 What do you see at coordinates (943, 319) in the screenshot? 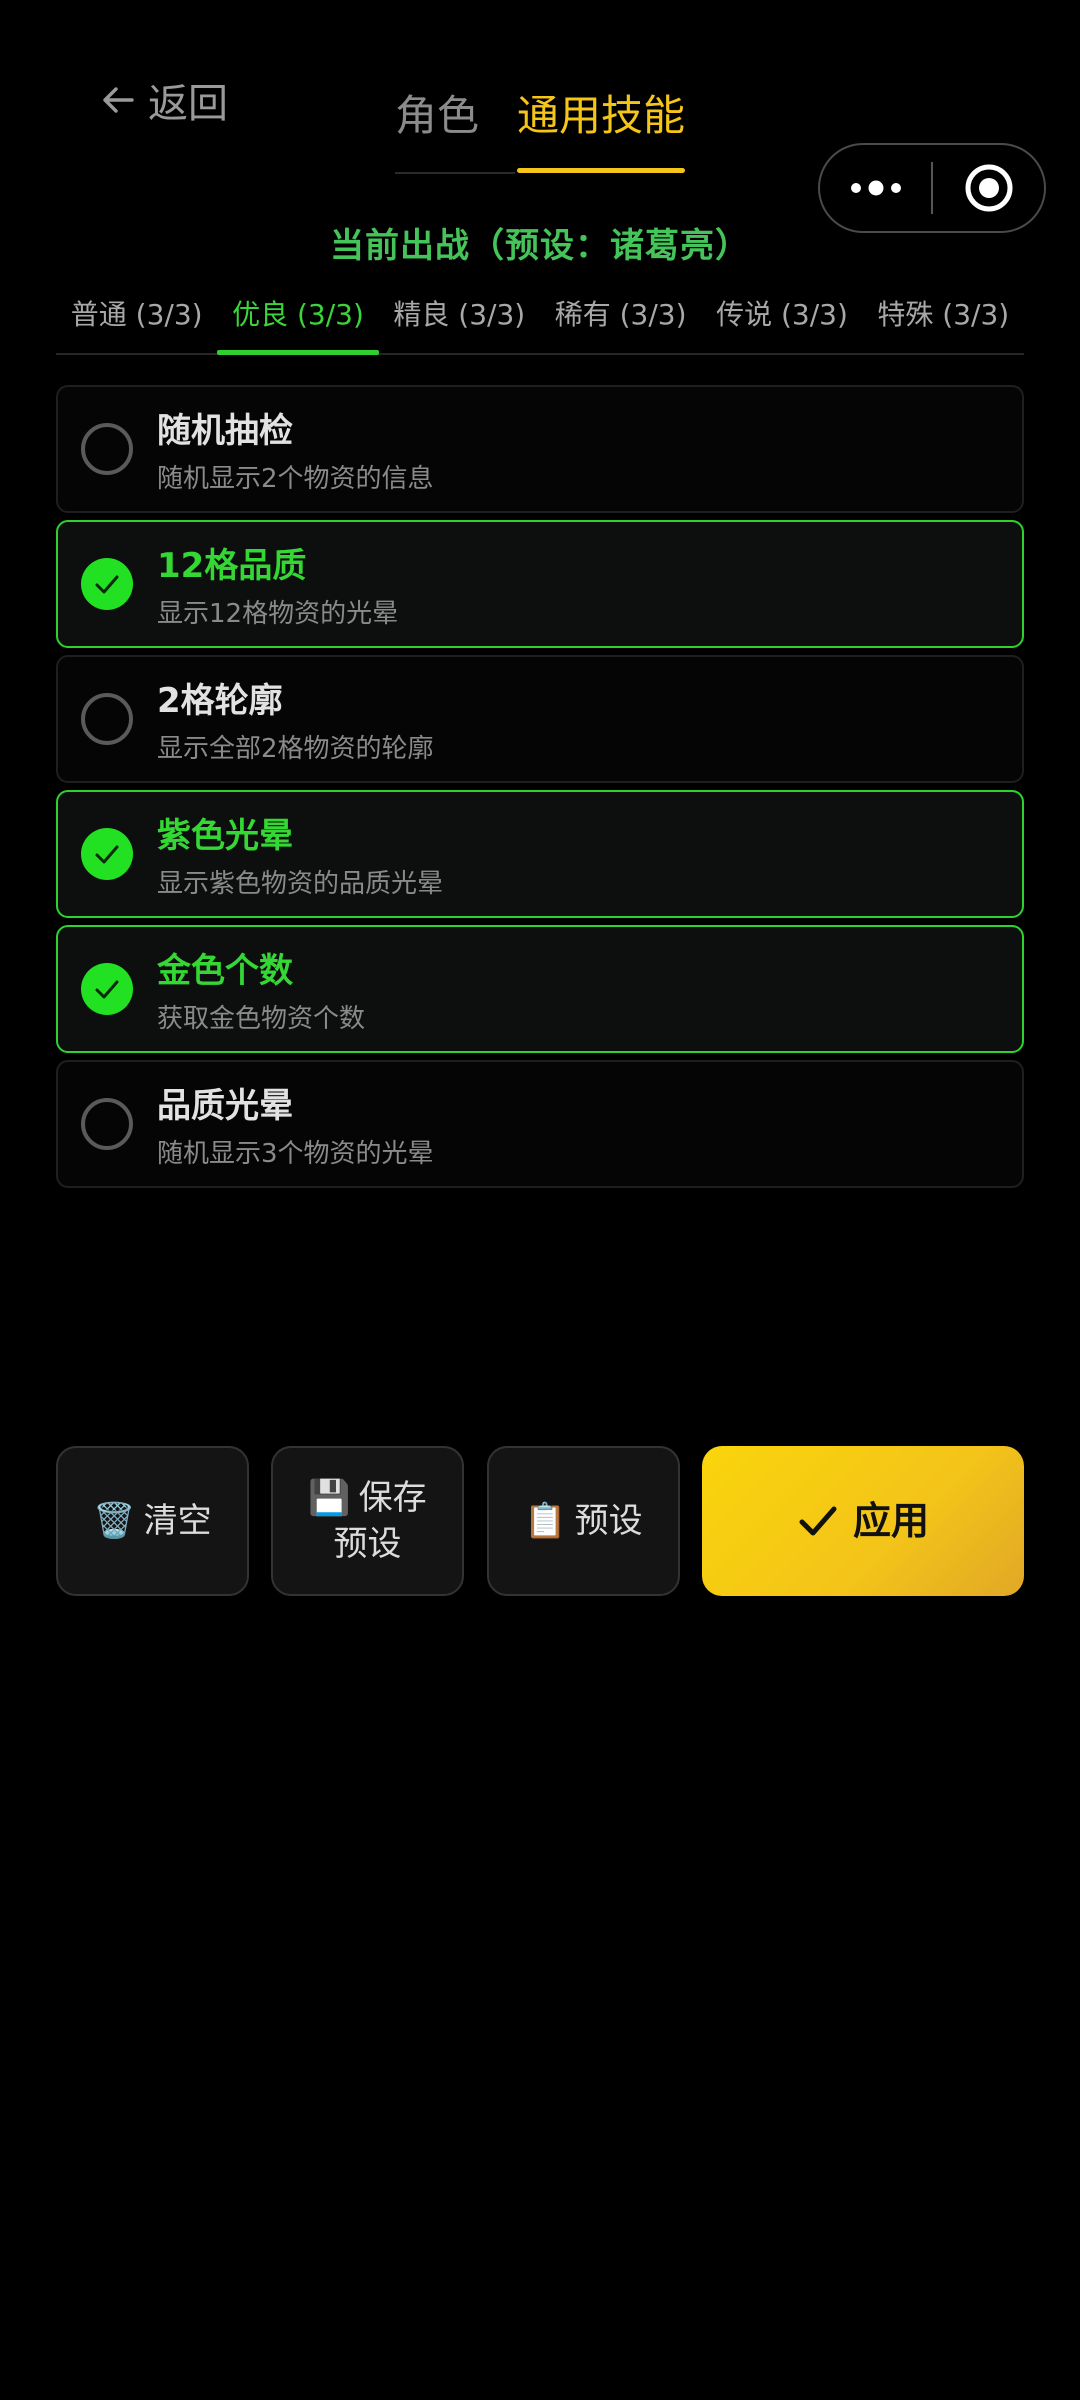
I see `rarity-tab-special: 特殊 (3/3)` at bounding box center [943, 319].